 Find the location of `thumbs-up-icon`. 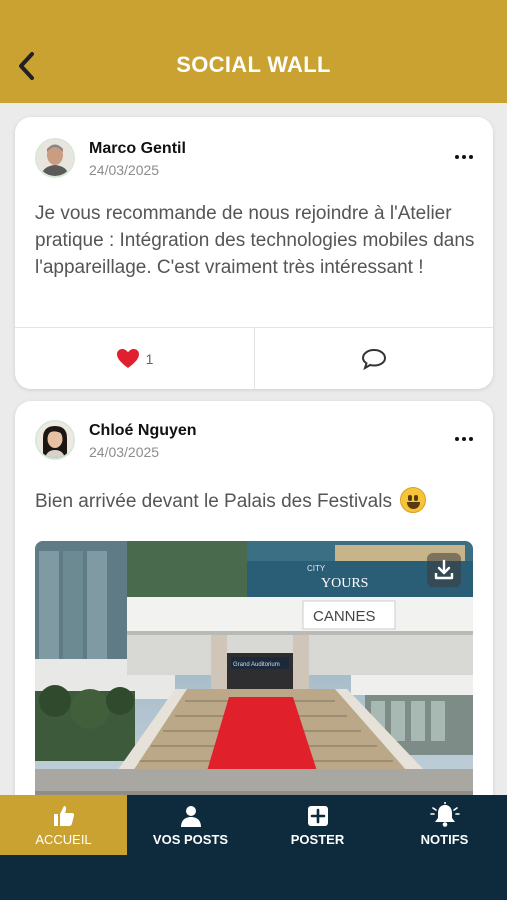

thumbs-up-icon is located at coordinates (63, 816).